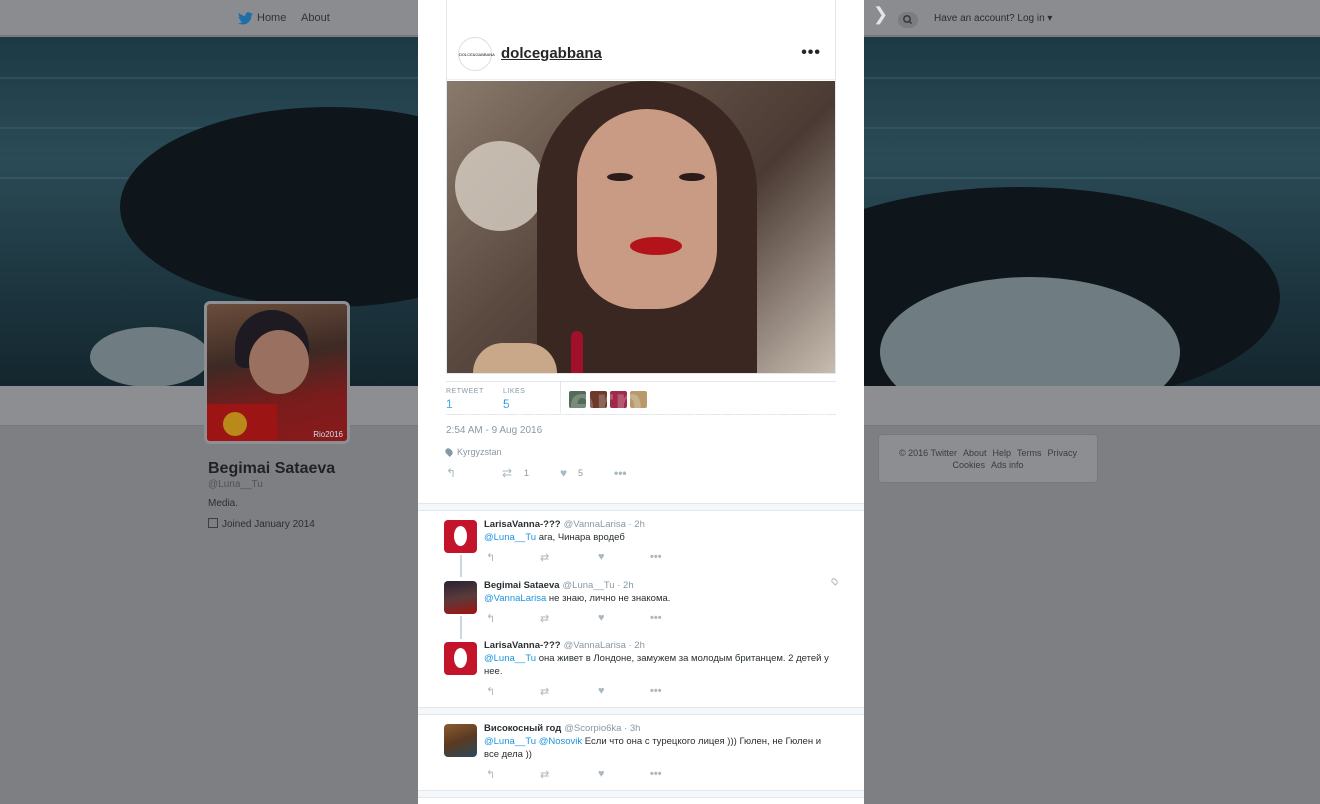  I want to click on footer-help-link: Help, so click(1002, 453).